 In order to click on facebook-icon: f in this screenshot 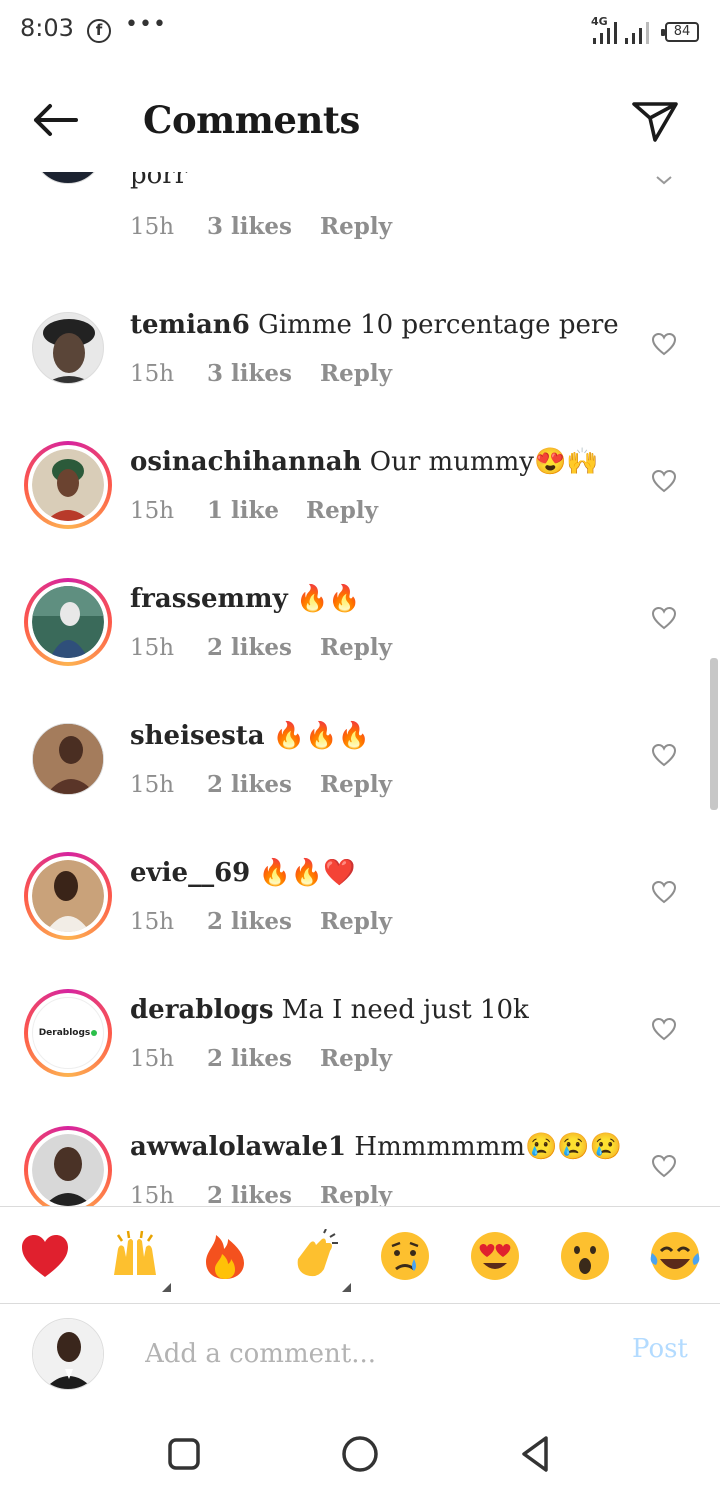, I will do `click(99, 31)`.